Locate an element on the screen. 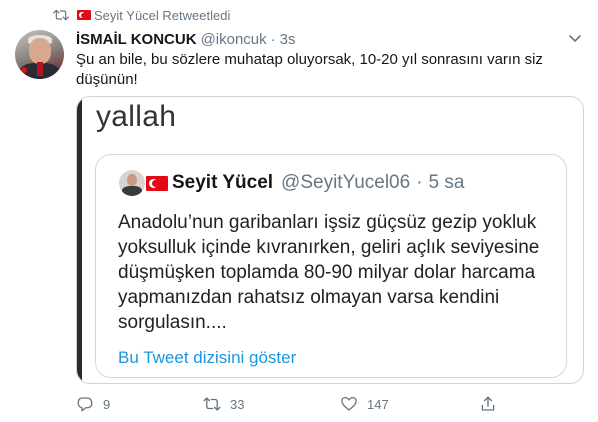  reply-button: 9 is located at coordinates (93, 404).